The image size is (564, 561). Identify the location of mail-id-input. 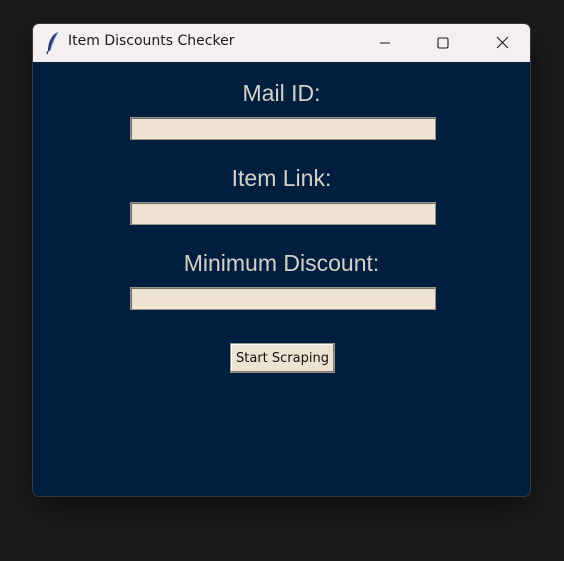
(283, 128).